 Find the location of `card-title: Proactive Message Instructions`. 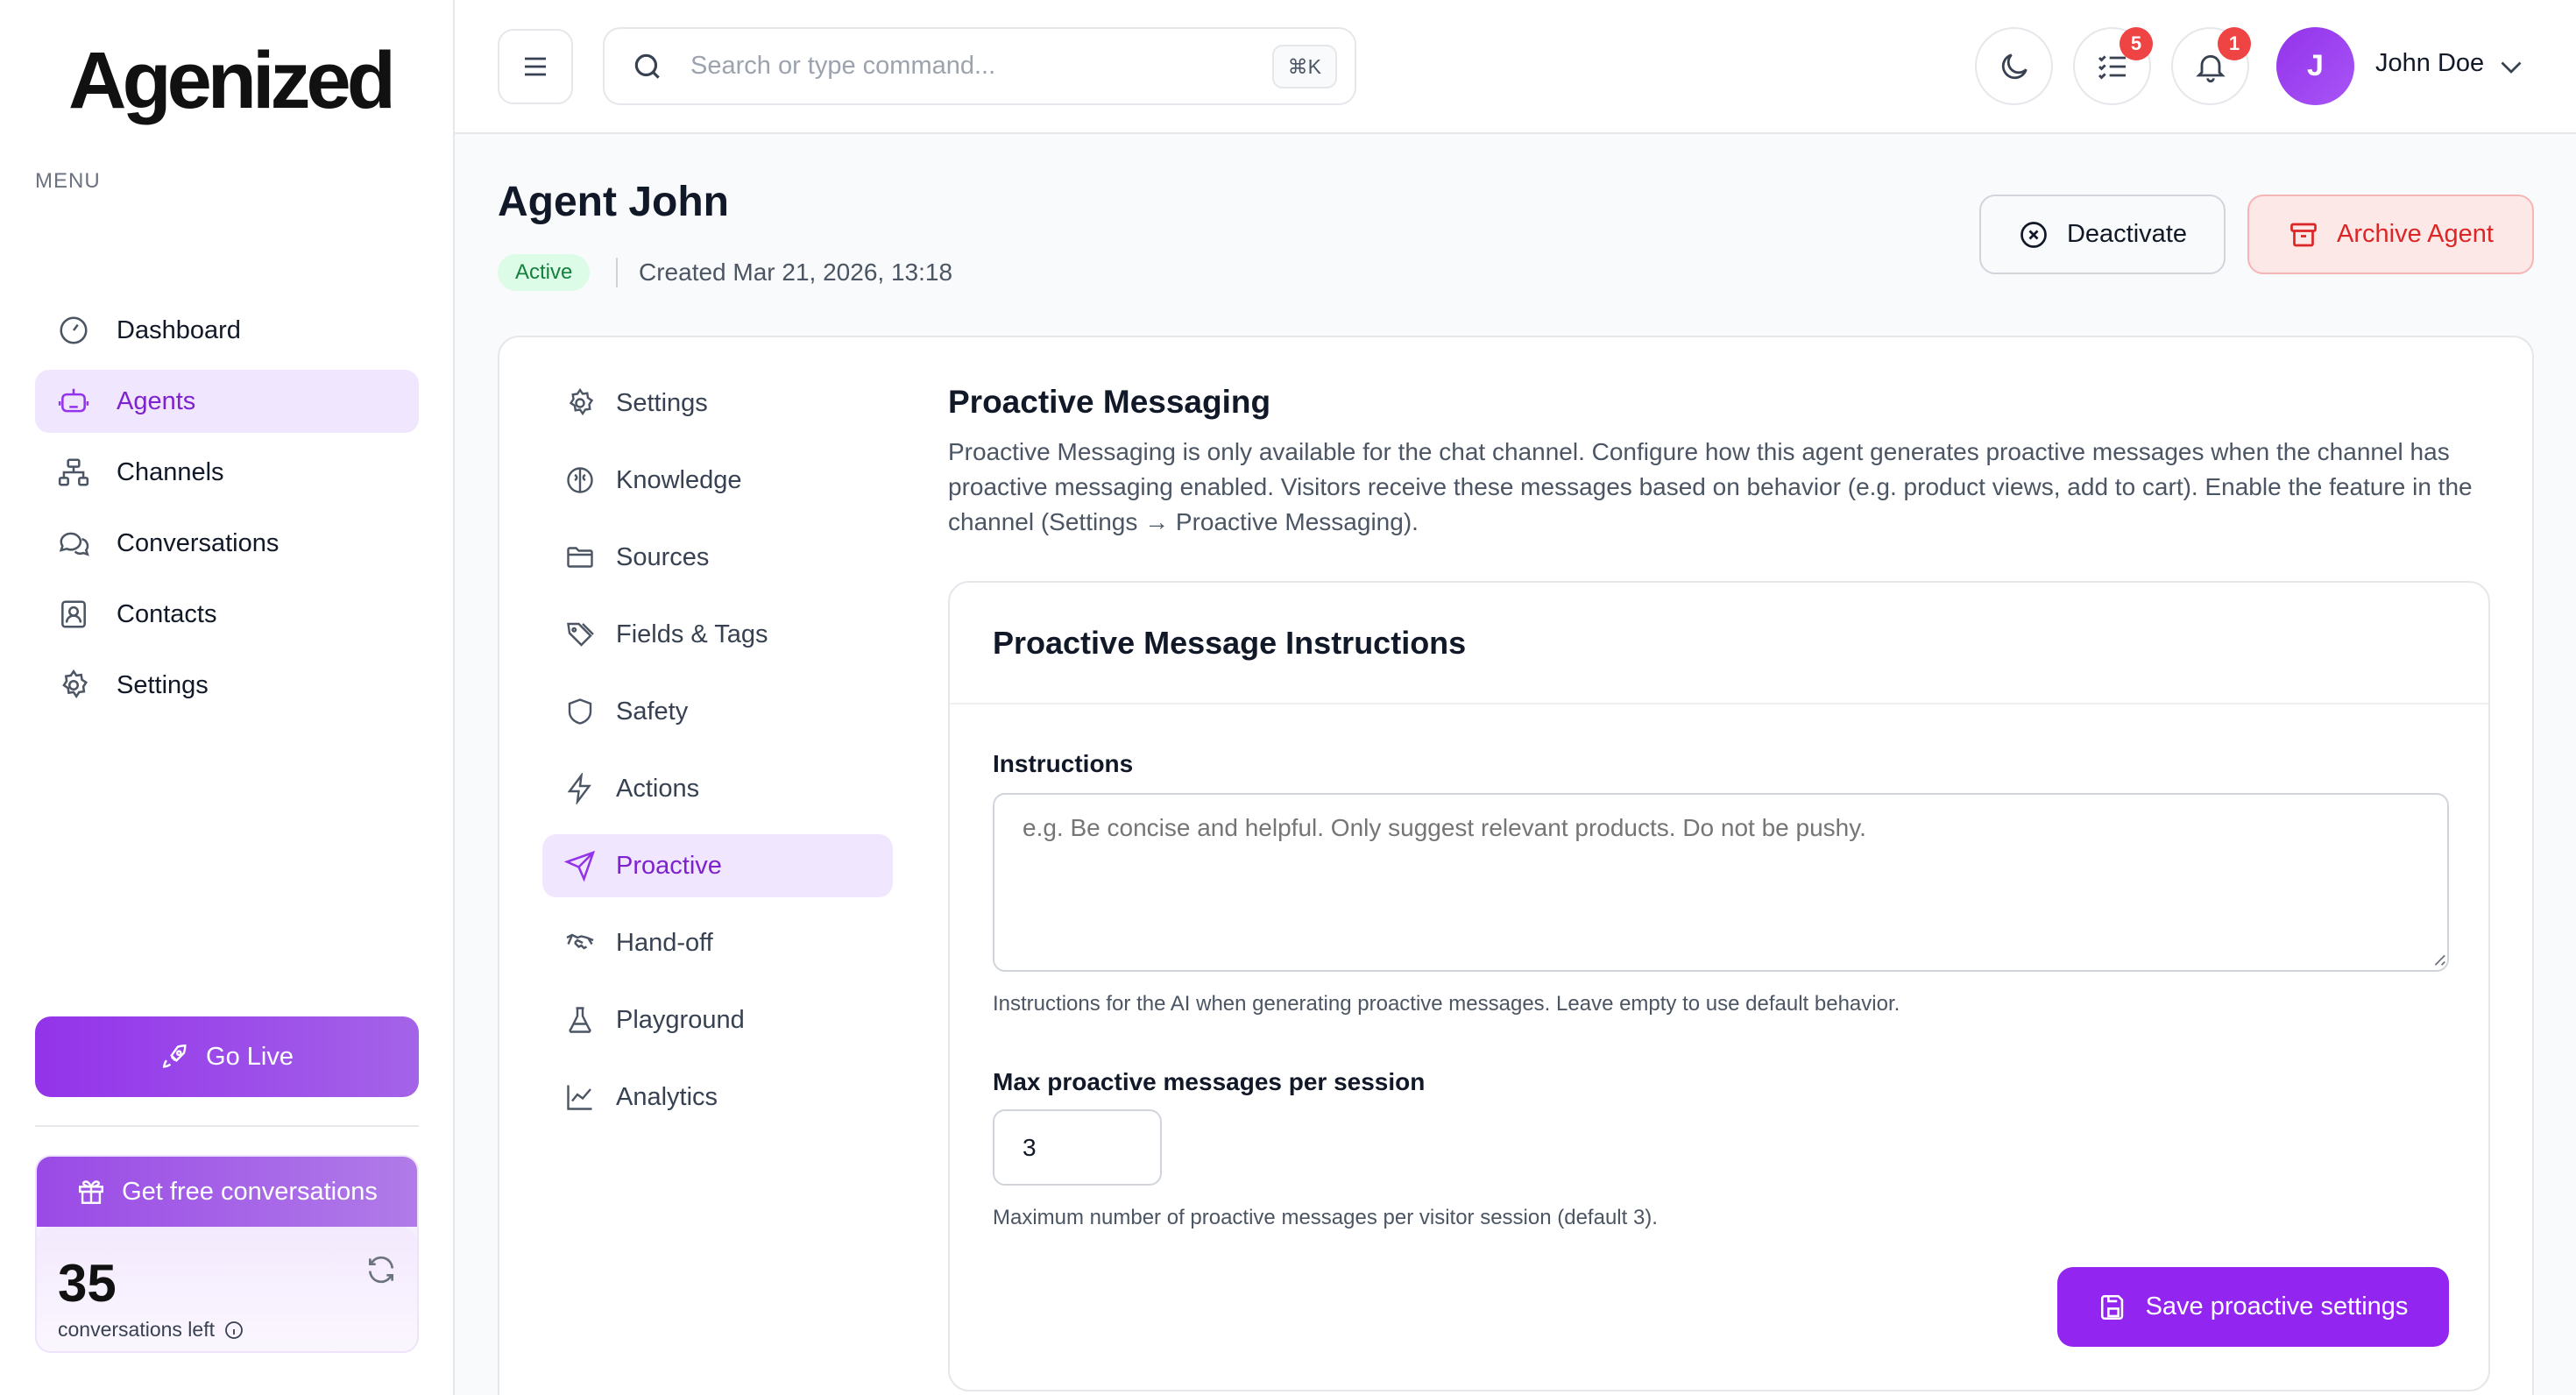

card-title: Proactive Message Instructions is located at coordinates (1719, 644).